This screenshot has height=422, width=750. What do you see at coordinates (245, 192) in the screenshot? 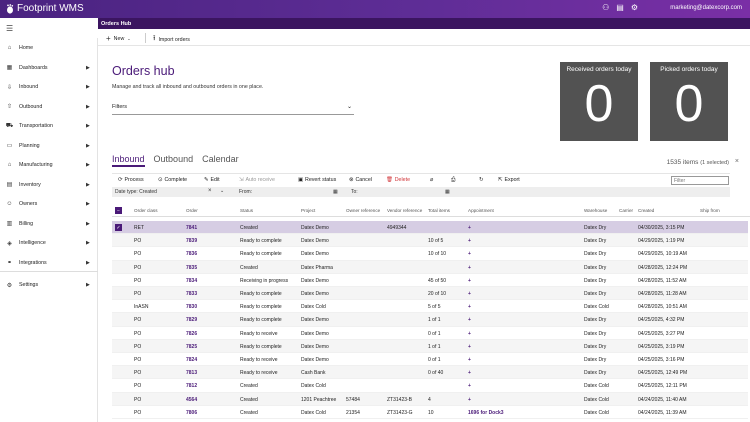
I see `from-date-field: From:` at bounding box center [245, 192].